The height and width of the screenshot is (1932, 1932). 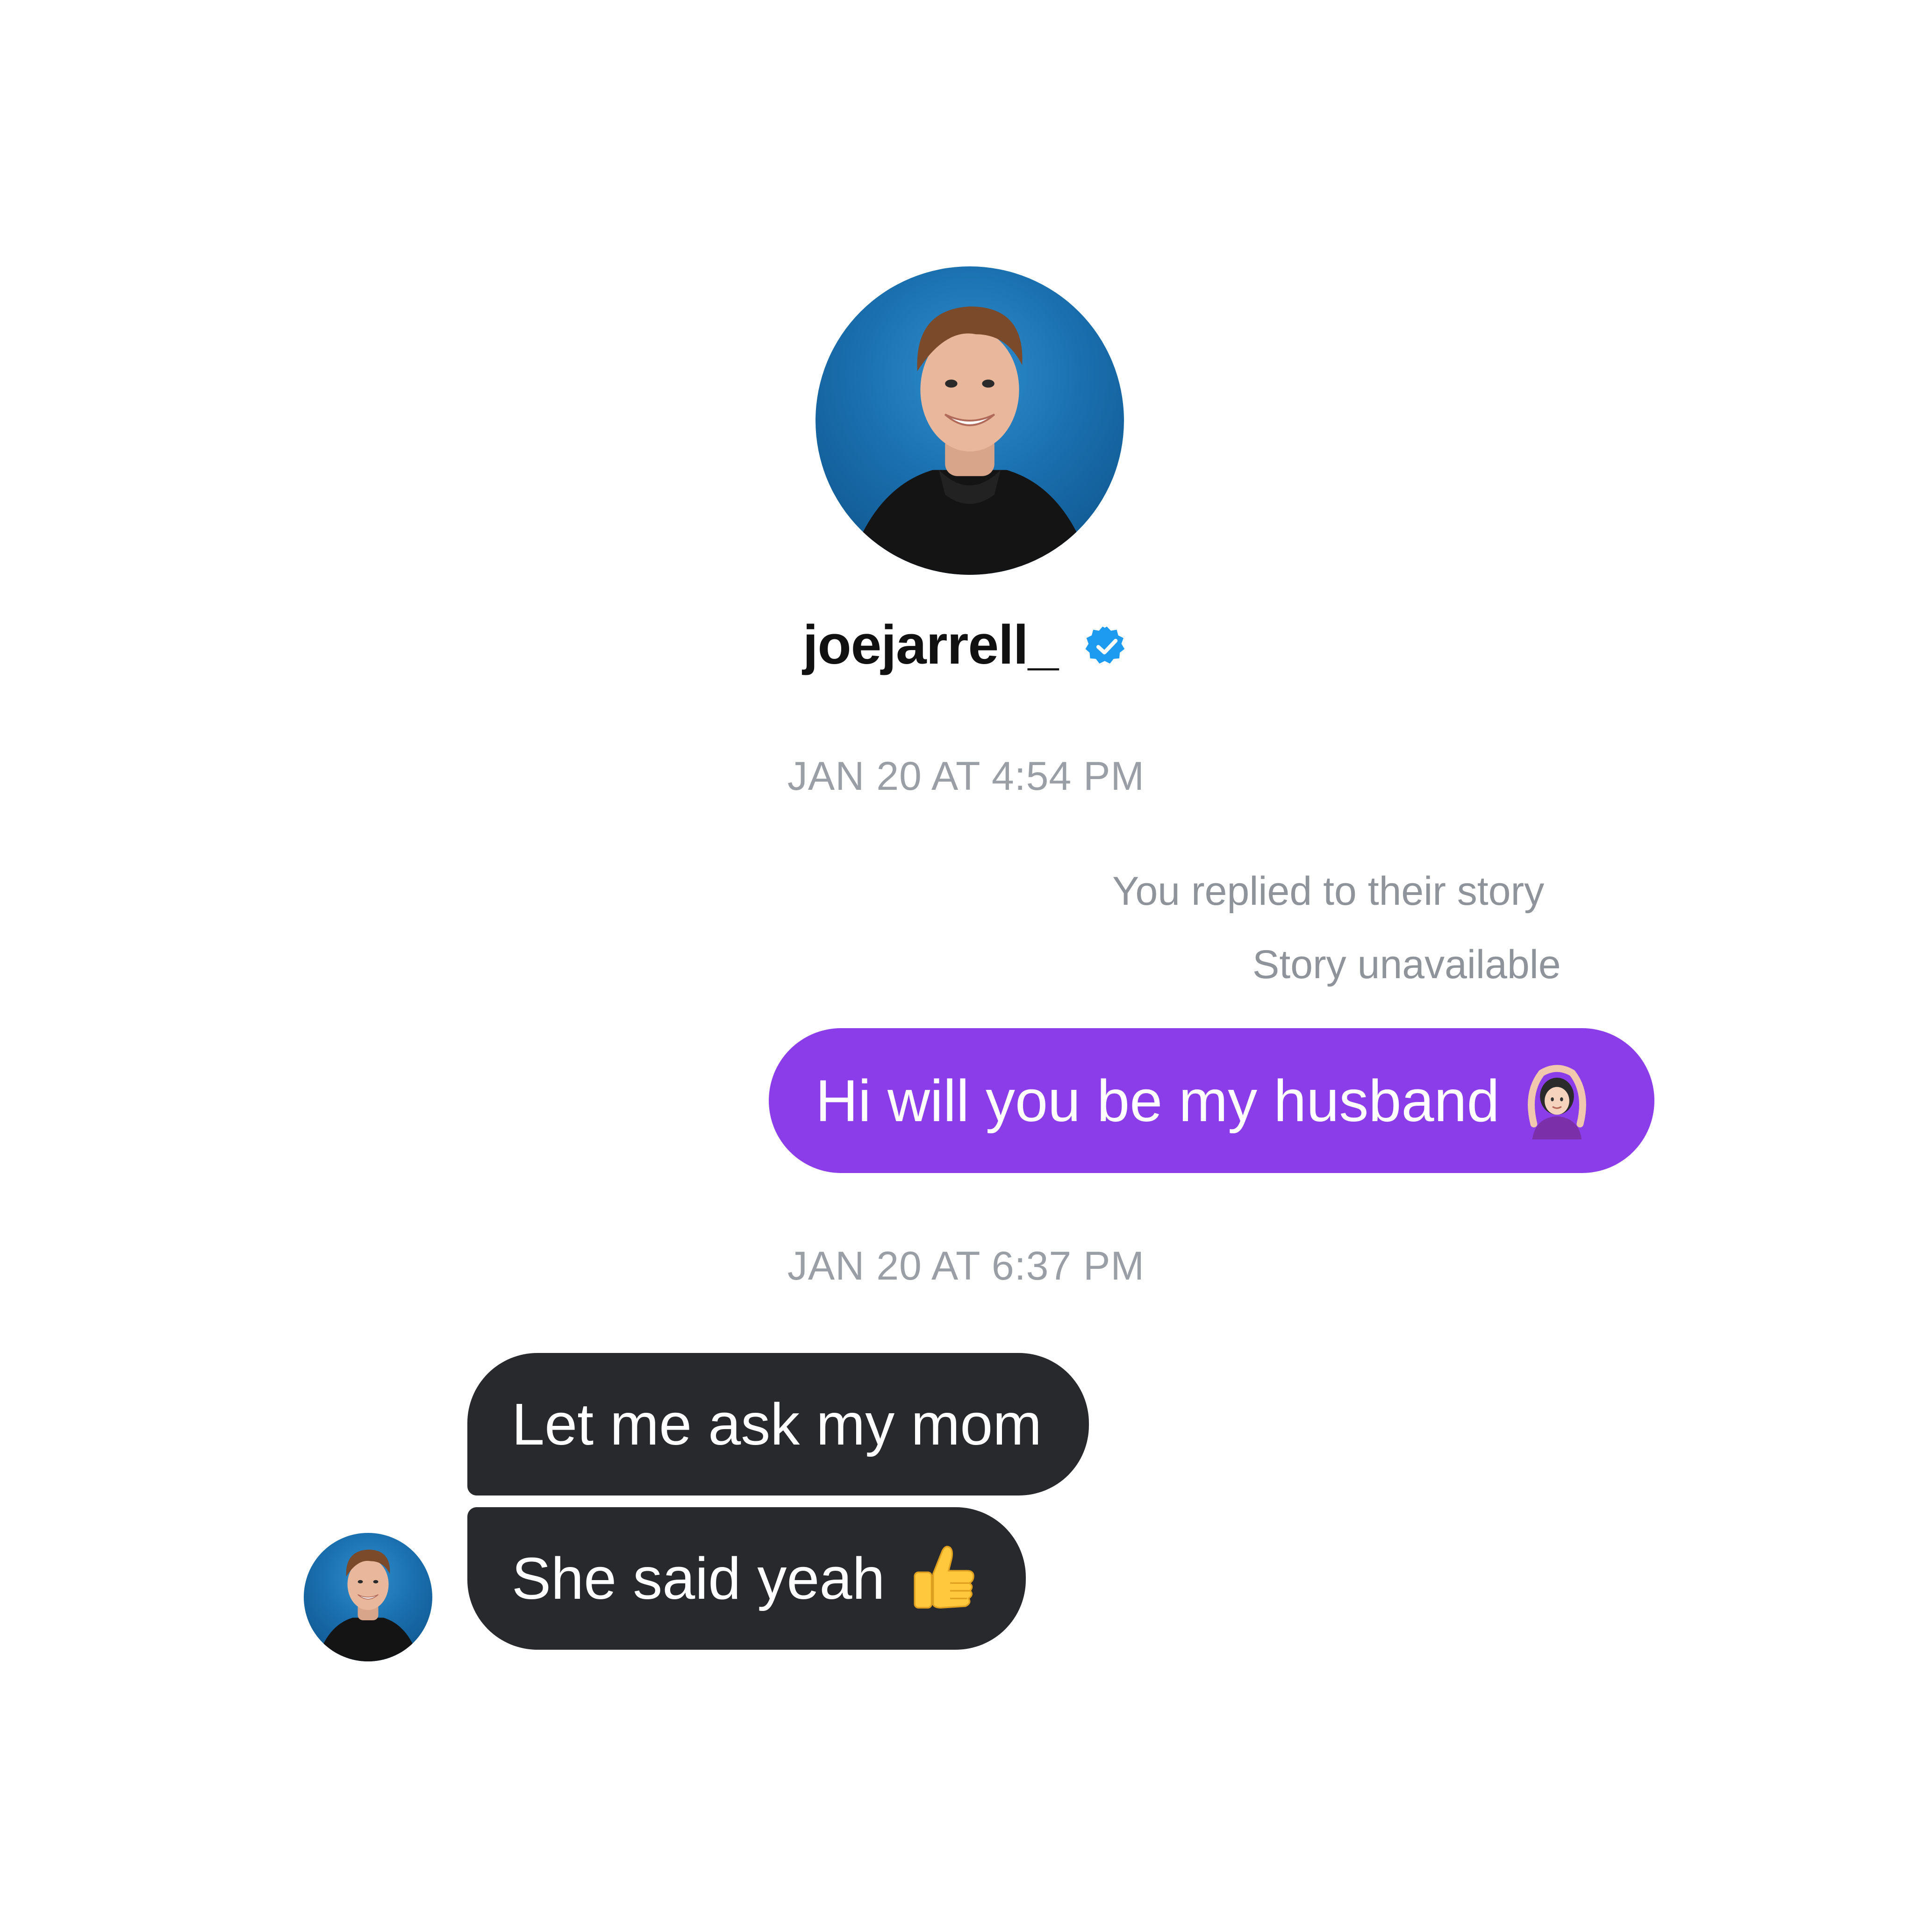 What do you see at coordinates (698, 1578) in the screenshot?
I see `message-text: She said yeah` at bounding box center [698, 1578].